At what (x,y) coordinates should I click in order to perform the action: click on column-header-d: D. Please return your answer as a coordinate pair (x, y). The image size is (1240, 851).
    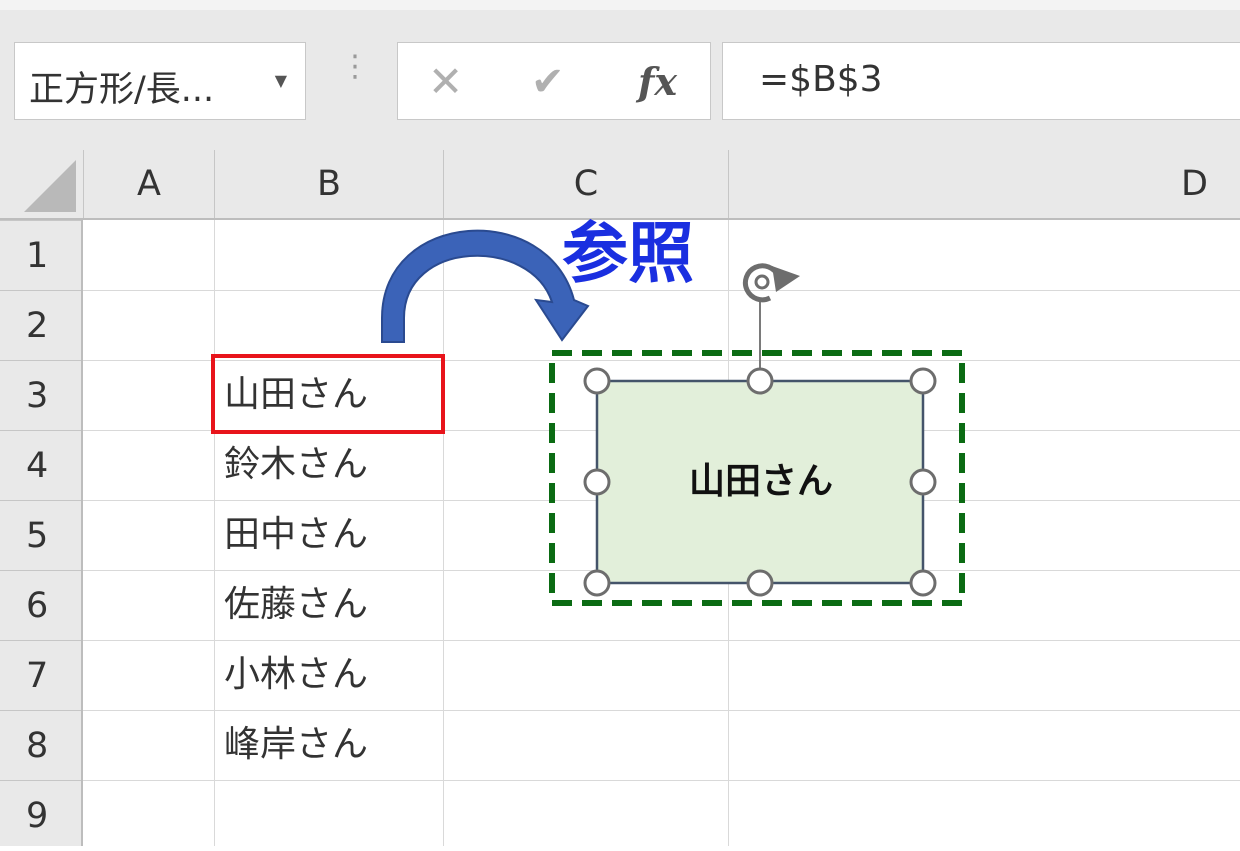
    Looking at the image, I should click on (984, 184).